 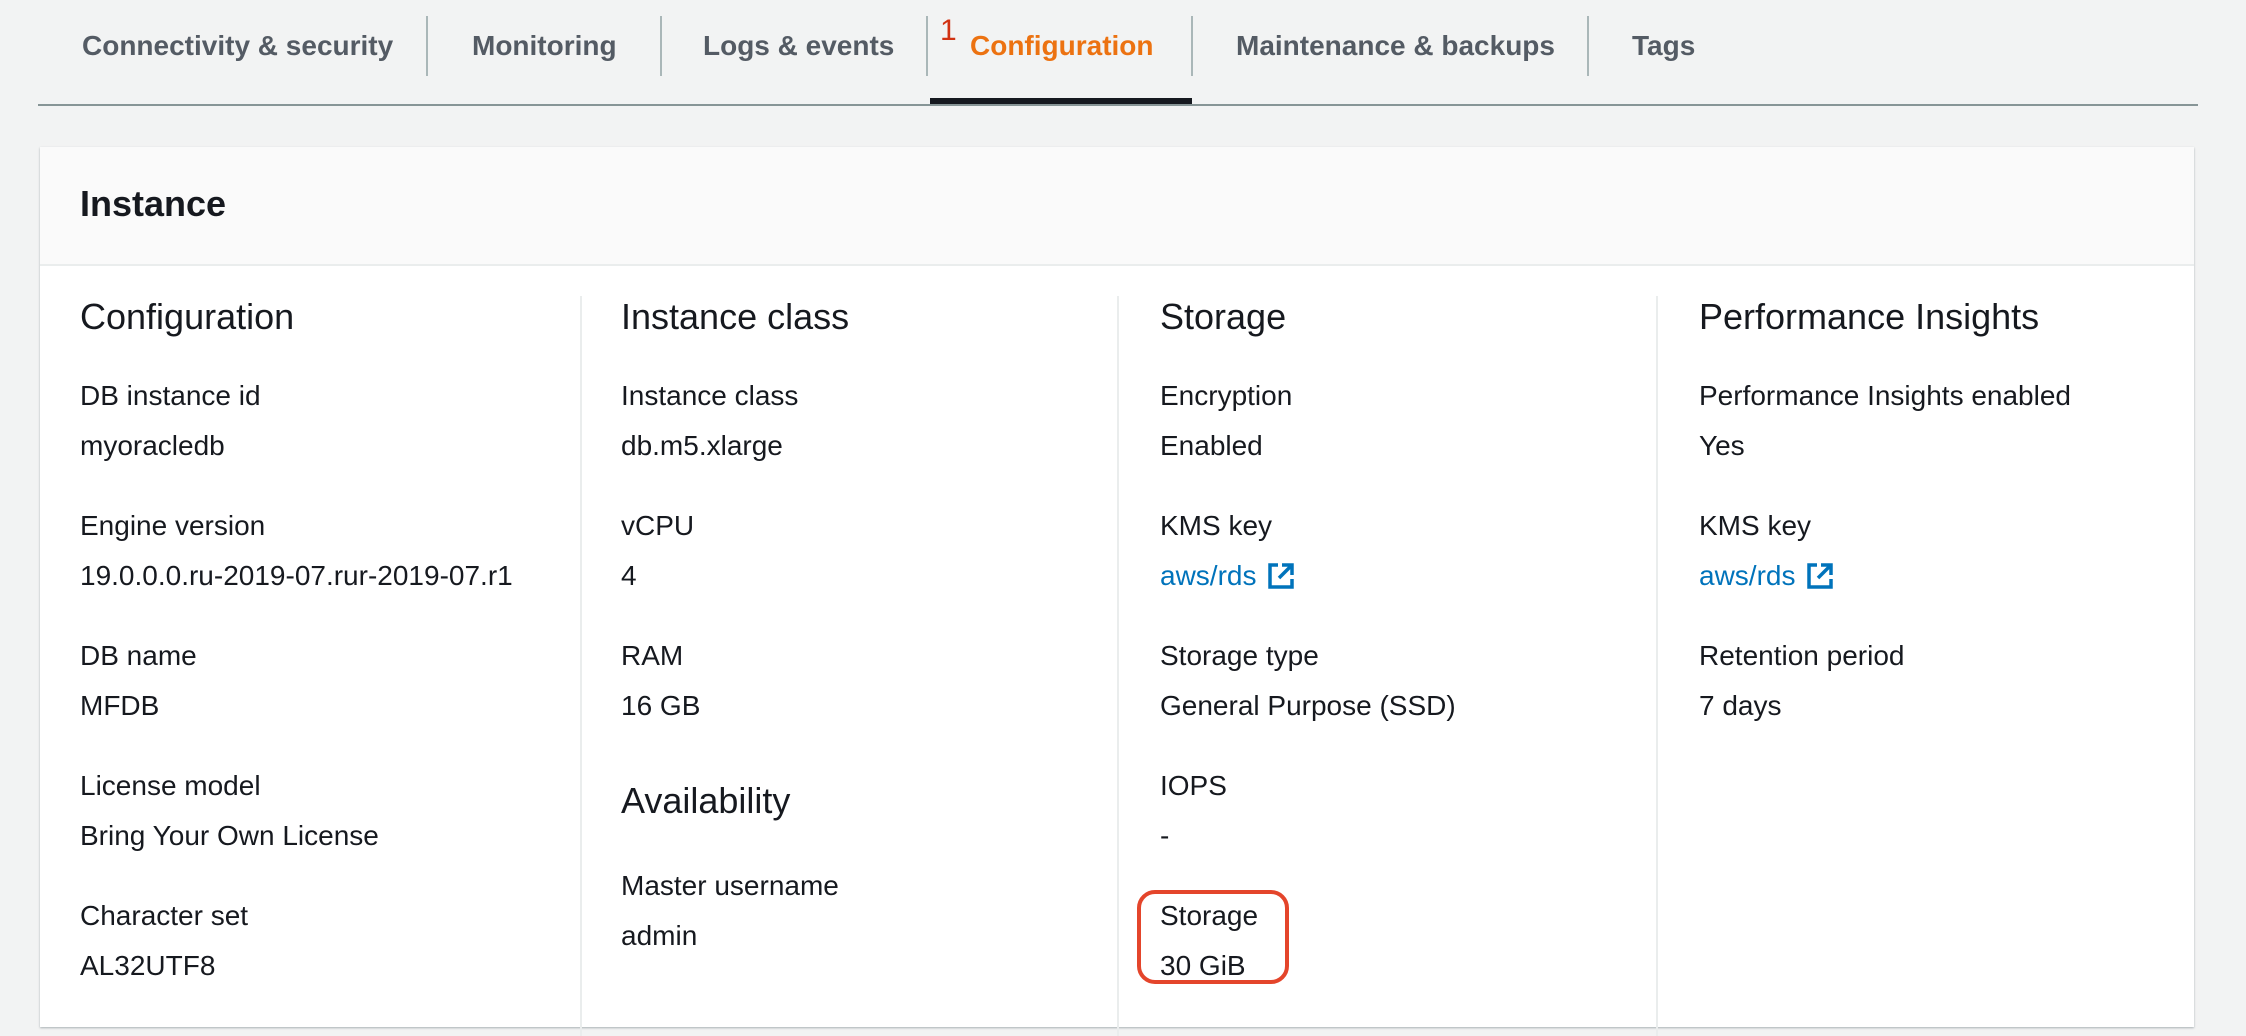 I want to click on tab-configuration: Configuration, so click(x=1062, y=46).